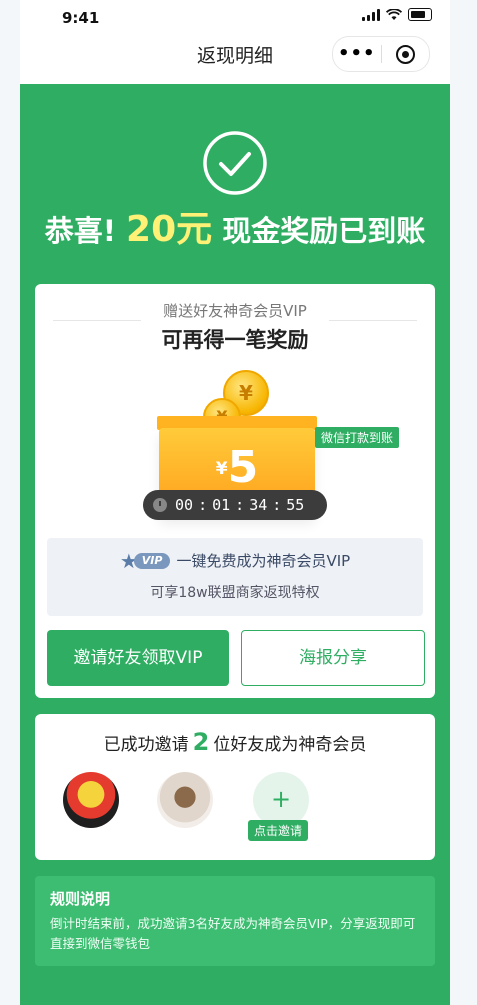 The image size is (477, 1005). Describe the element at coordinates (258, 505) in the screenshot. I see `countdown-seconds: 34` at that location.